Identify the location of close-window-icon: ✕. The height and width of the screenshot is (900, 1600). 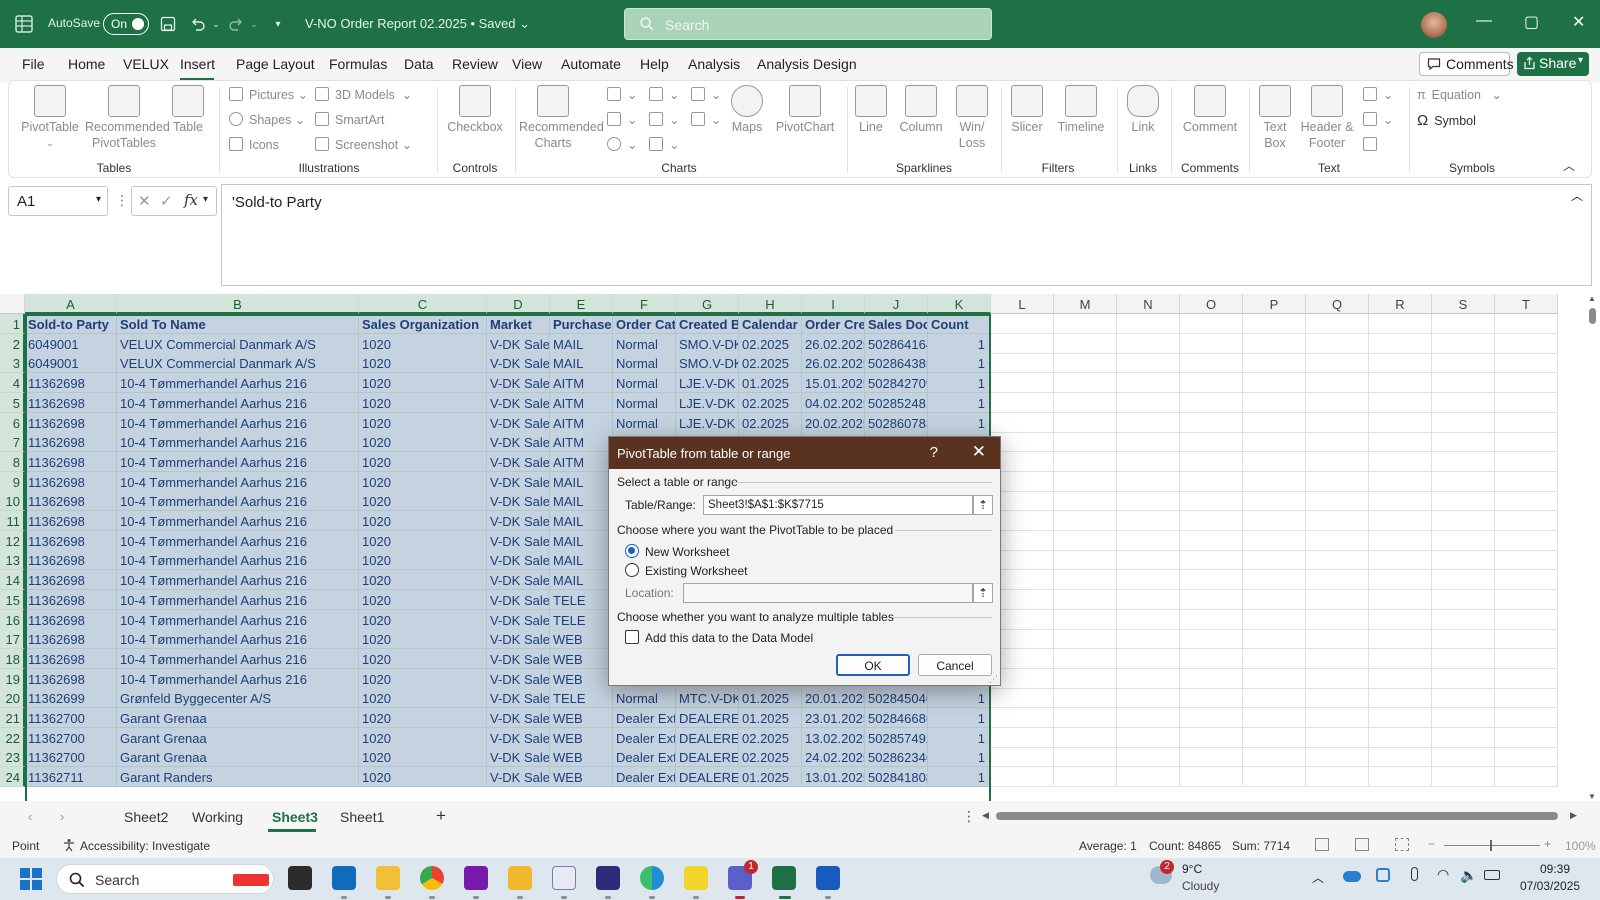
(1578, 22).